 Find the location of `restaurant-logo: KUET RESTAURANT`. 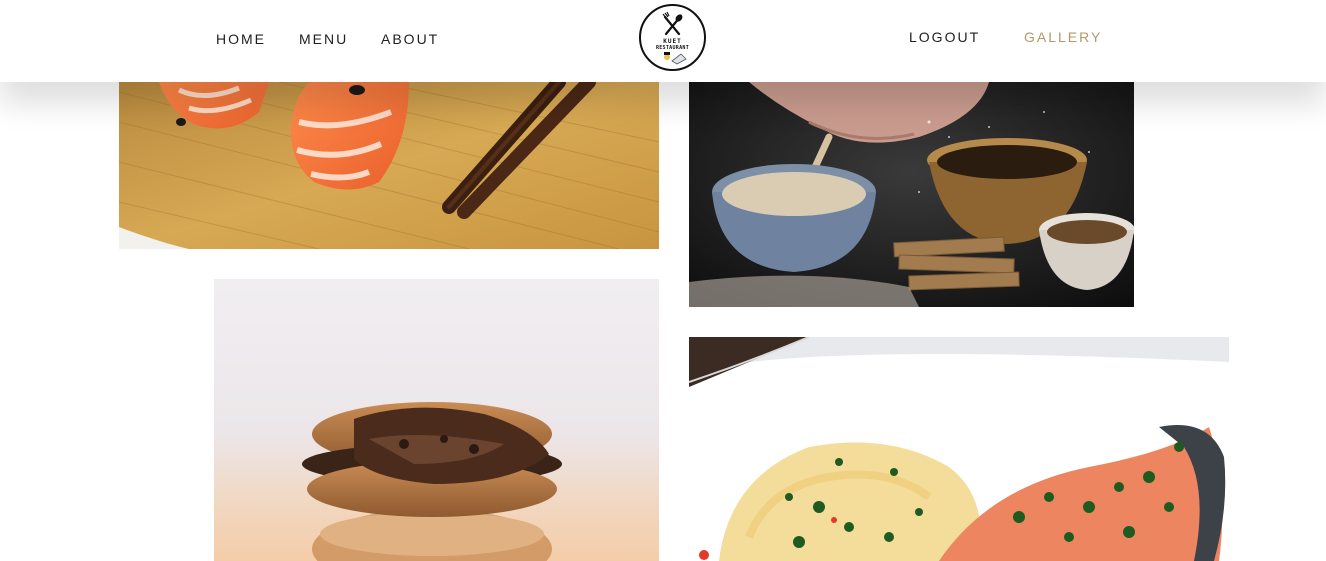

restaurant-logo: KUET RESTAURANT is located at coordinates (672, 37).